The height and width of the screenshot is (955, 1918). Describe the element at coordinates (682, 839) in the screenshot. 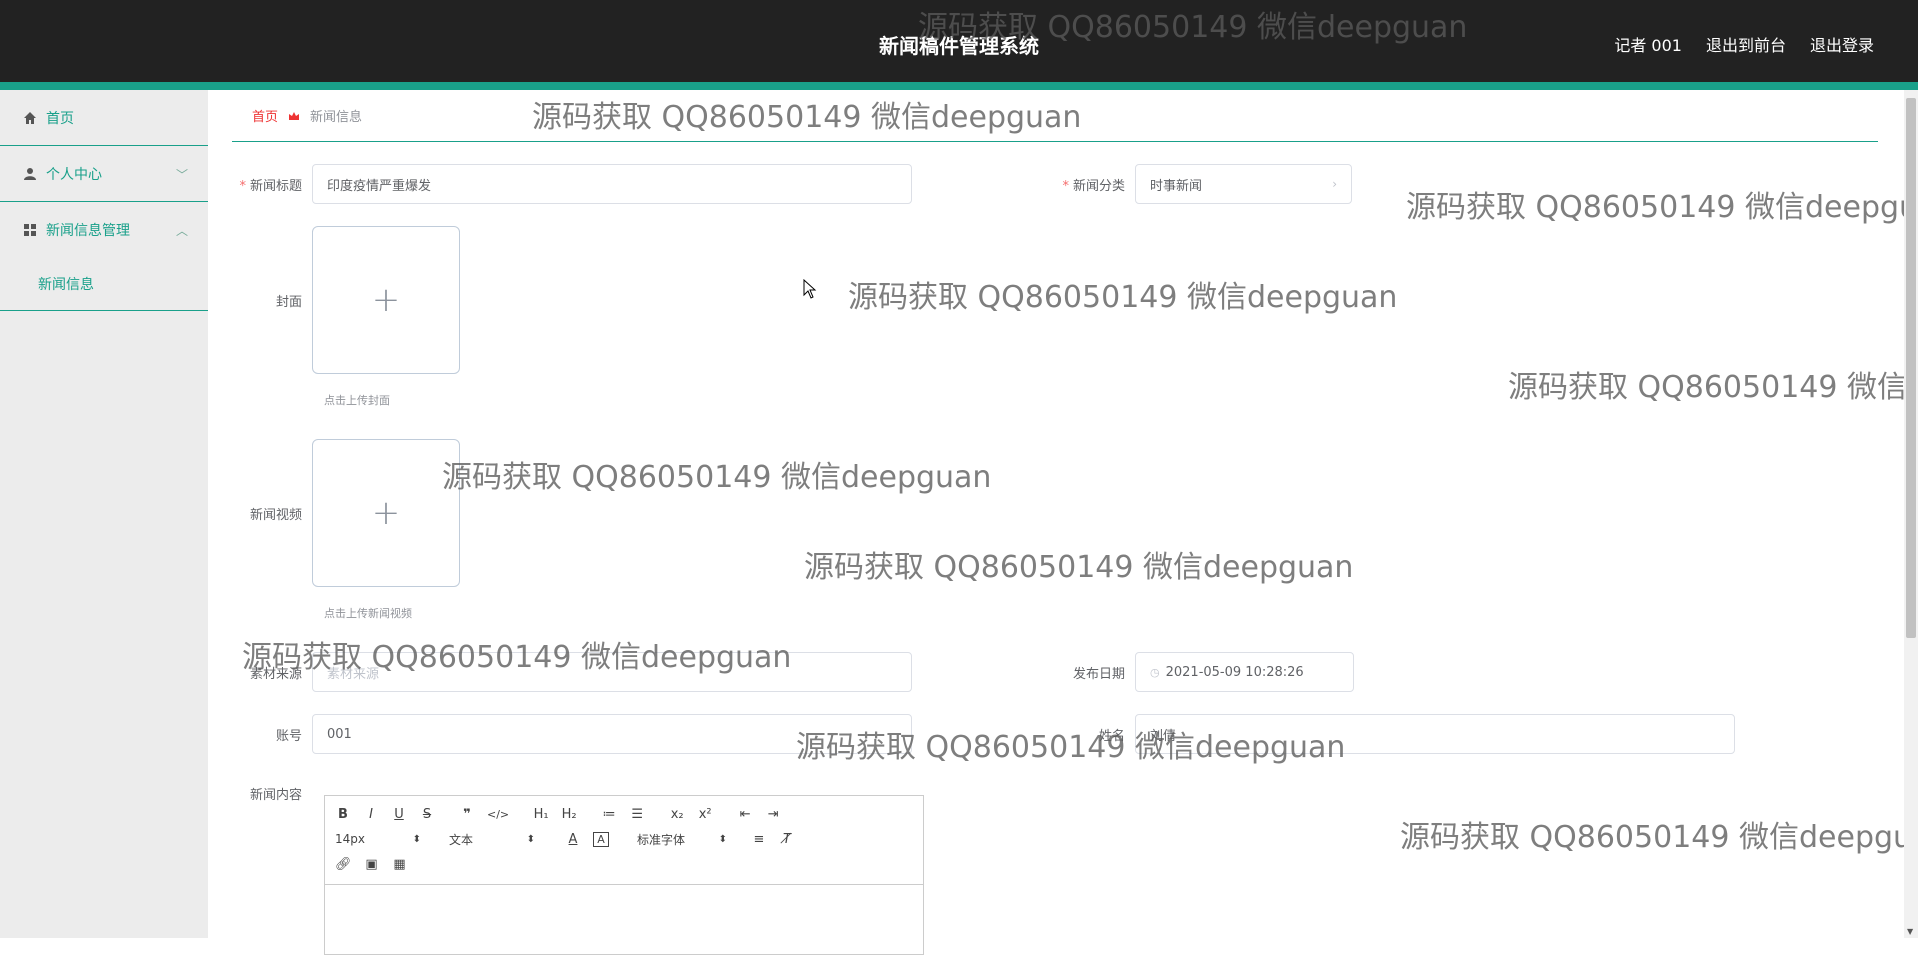

I see `font-family-select: 标准字体 ⬍` at that location.